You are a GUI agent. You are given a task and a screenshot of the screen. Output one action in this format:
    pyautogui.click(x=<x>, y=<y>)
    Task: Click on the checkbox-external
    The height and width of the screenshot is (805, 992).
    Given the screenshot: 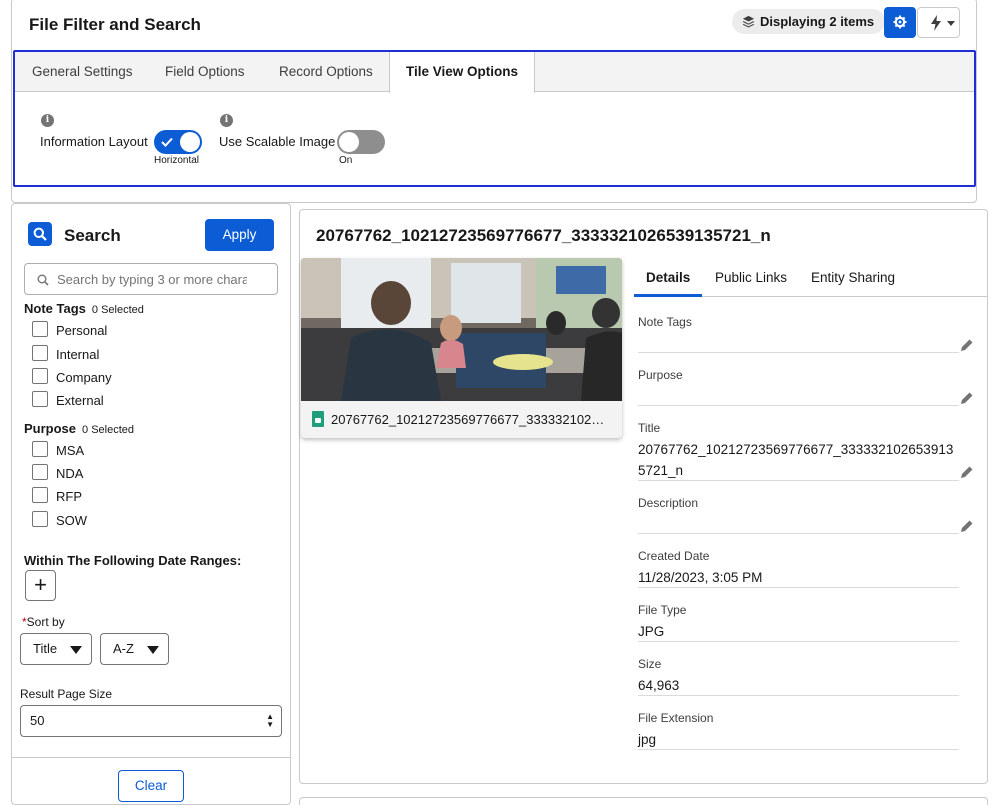 What is the action you would take?
    pyautogui.click(x=40, y=399)
    